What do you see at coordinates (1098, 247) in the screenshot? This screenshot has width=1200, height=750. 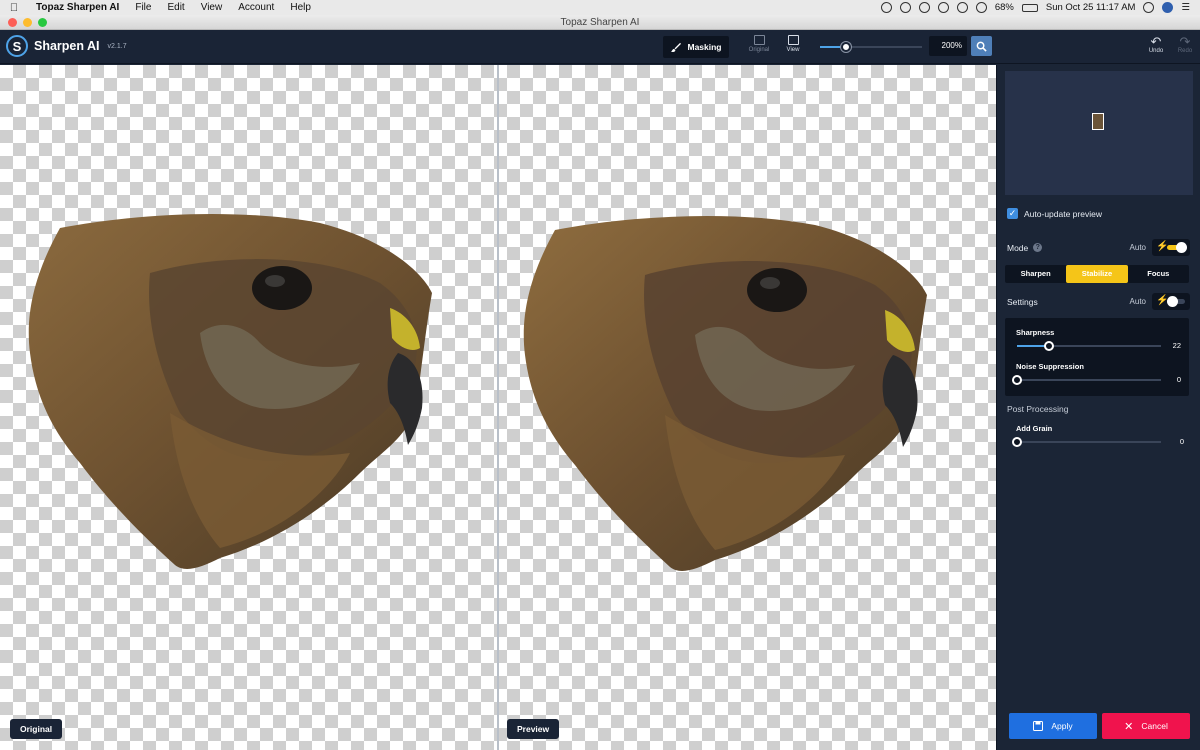 I see `mode-row: Mode ? Auto ⚡` at bounding box center [1098, 247].